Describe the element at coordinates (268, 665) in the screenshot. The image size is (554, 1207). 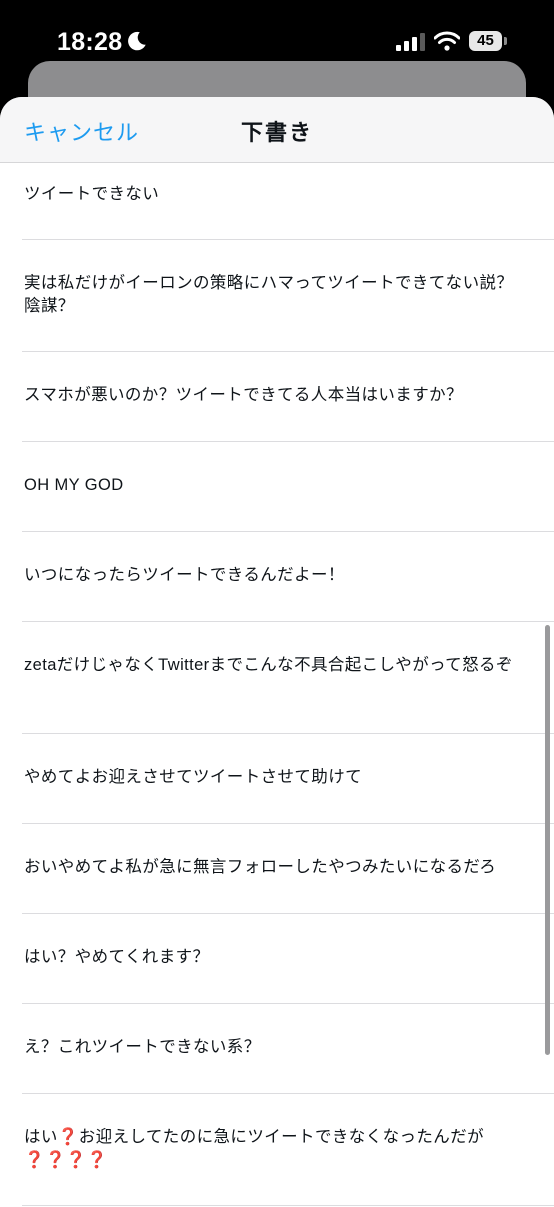
I see `draft-text: zetaだけじゃなくTwitterまでこんな不具合起こしやがって怒るぞ` at that location.